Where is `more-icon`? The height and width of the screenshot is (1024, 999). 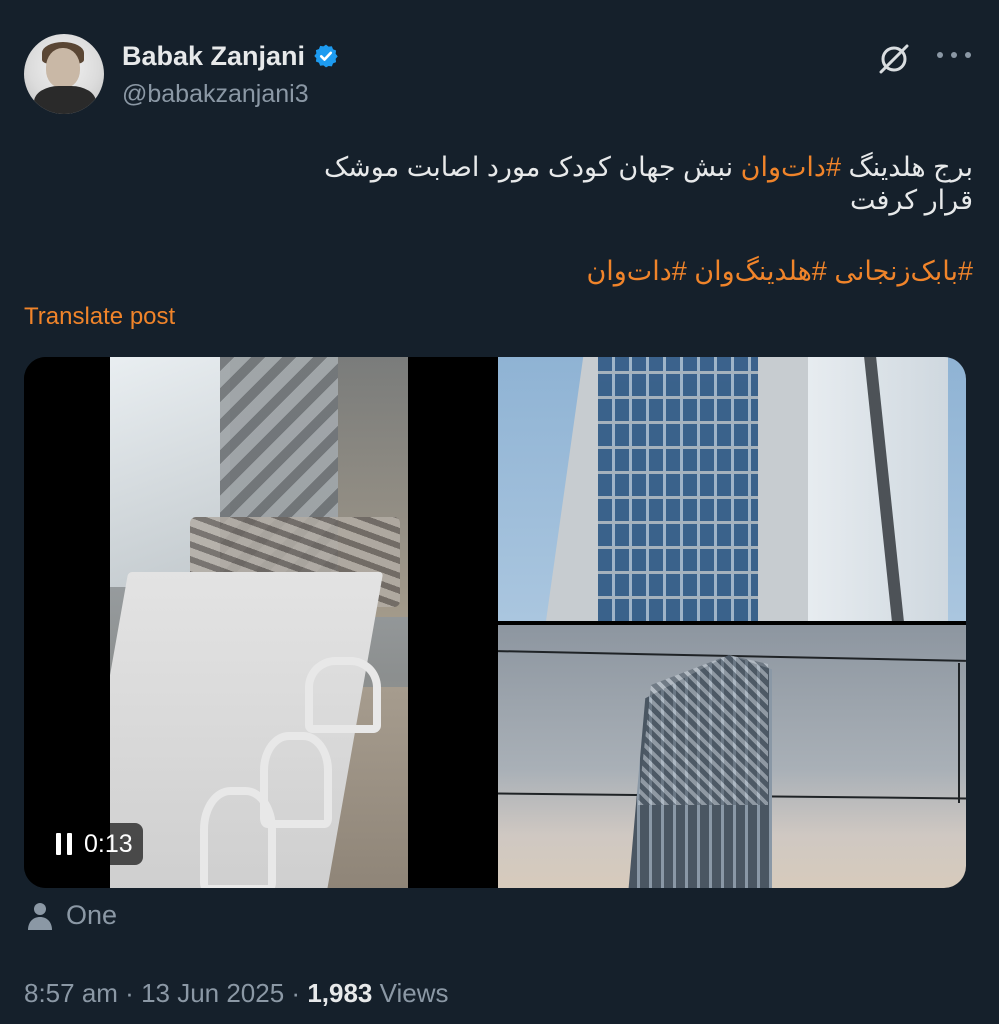
more-icon is located at coordinates (954, 55).